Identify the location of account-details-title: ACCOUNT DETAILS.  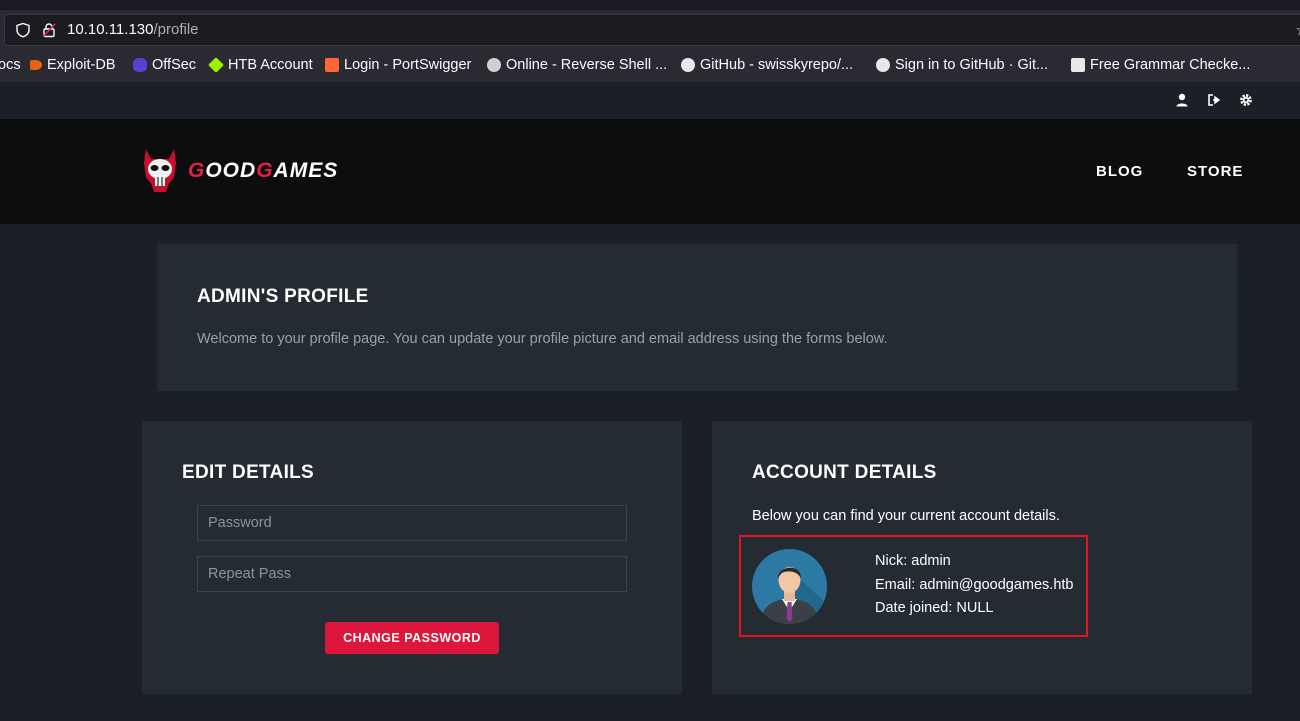
(844, 472).